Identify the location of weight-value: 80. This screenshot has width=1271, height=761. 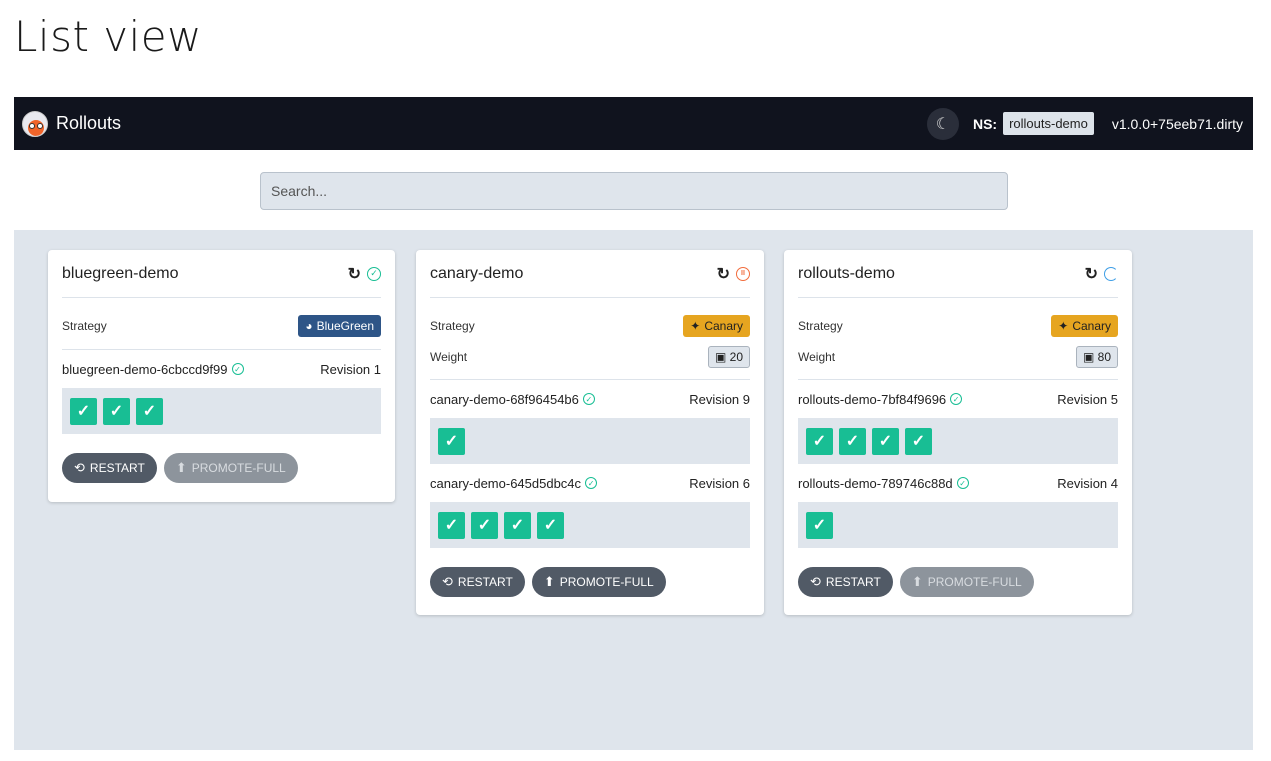
(1104, 356).